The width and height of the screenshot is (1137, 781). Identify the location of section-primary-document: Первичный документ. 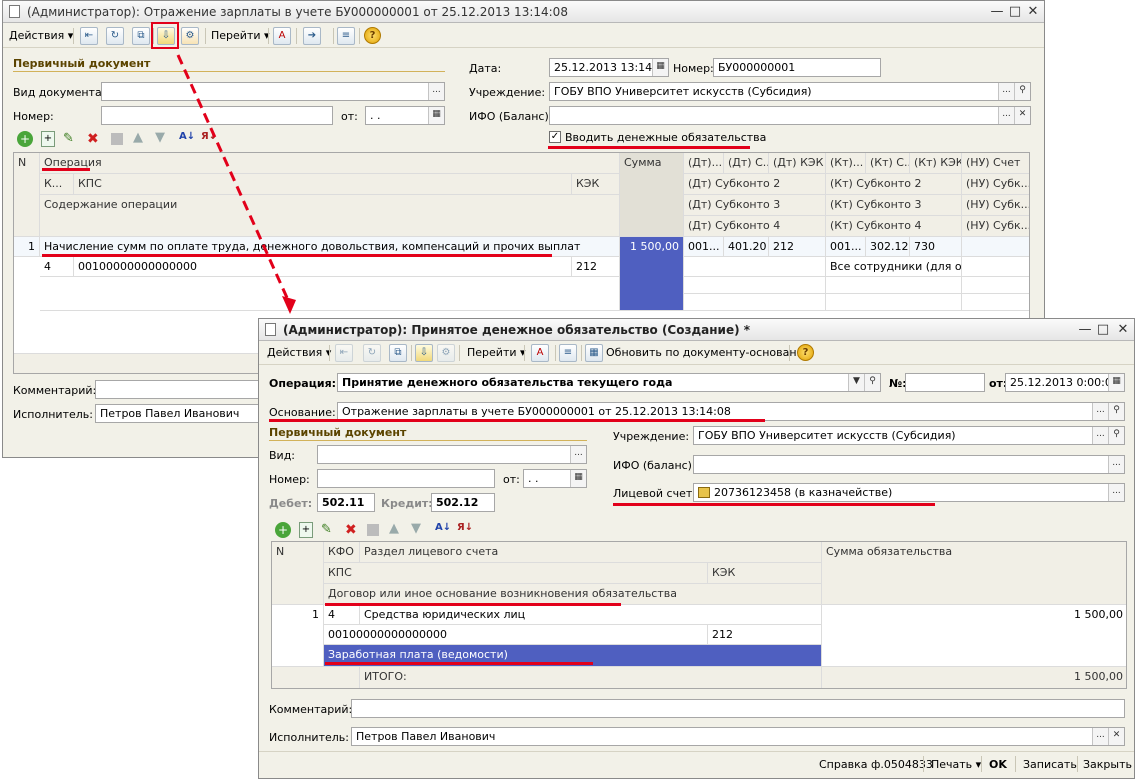
(338, 432).